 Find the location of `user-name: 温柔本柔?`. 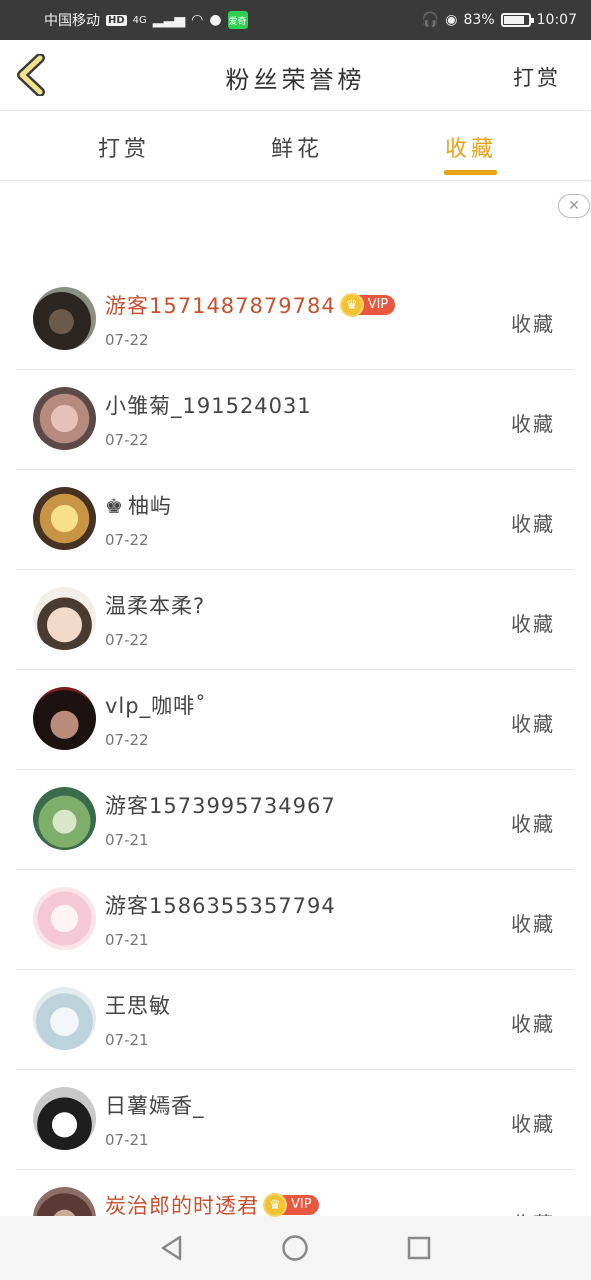

user-name: 温柔本柔? is located at coordinates (155, 606).